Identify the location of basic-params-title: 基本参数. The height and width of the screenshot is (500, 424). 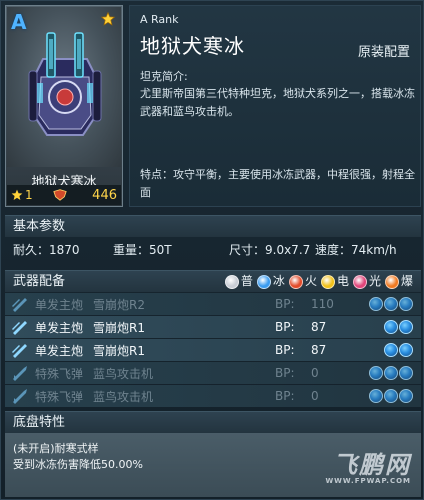
(39, 226).